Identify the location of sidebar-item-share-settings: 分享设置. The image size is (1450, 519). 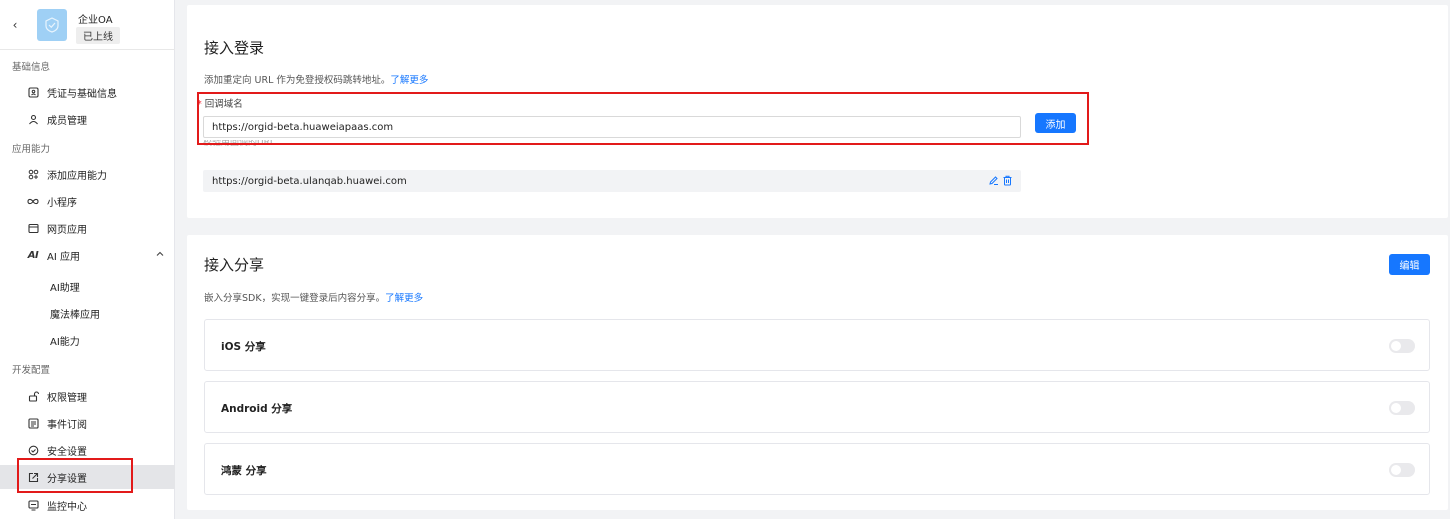
(87, 477).